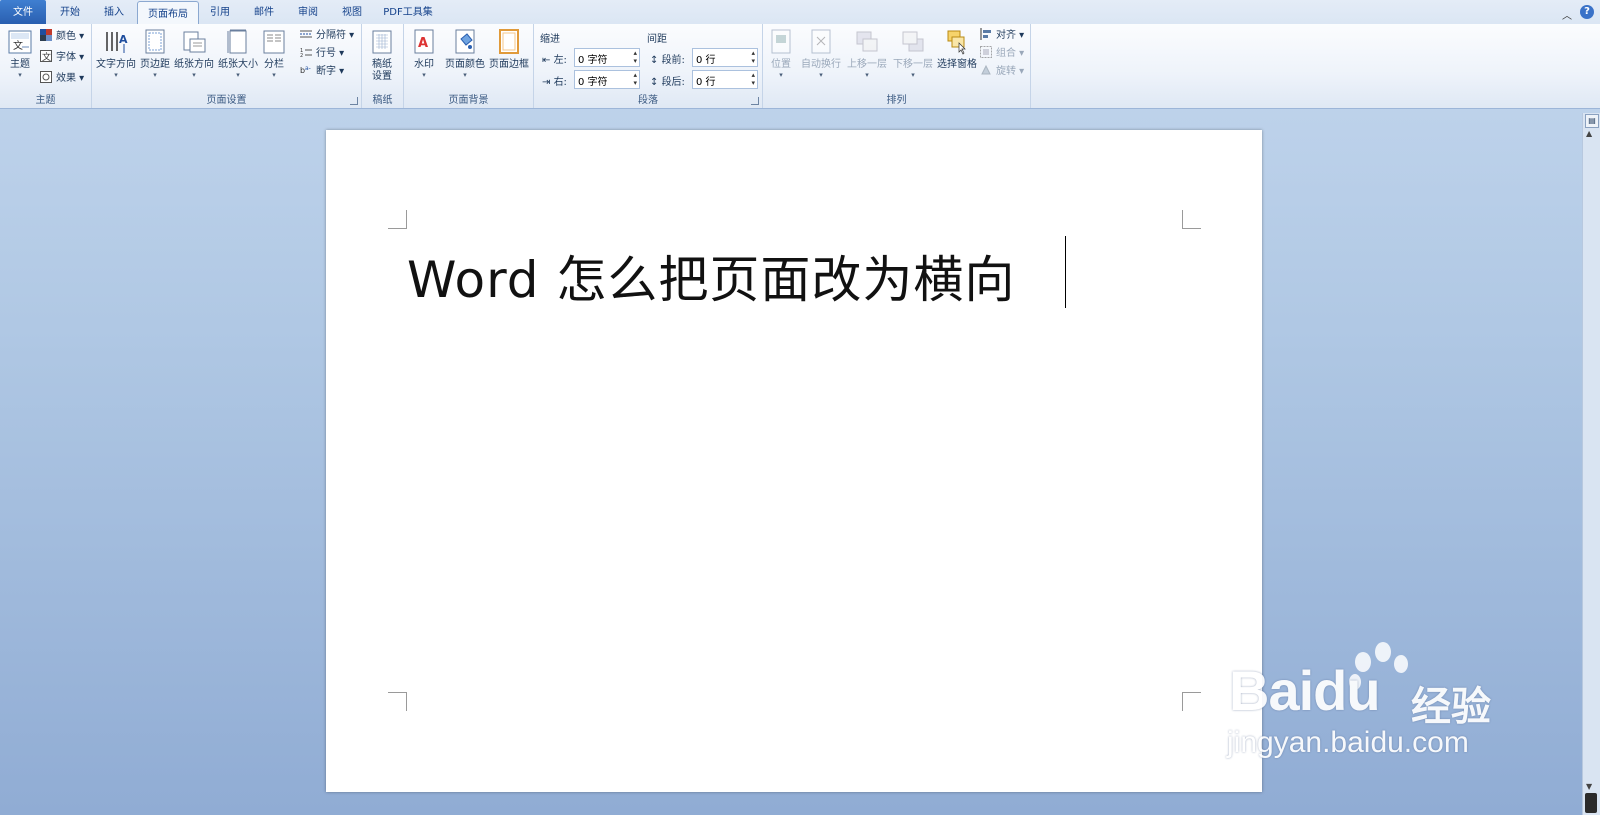 The image size is (1600, 815). I want to click on indent-left-label: 左:, so click(560, 60).